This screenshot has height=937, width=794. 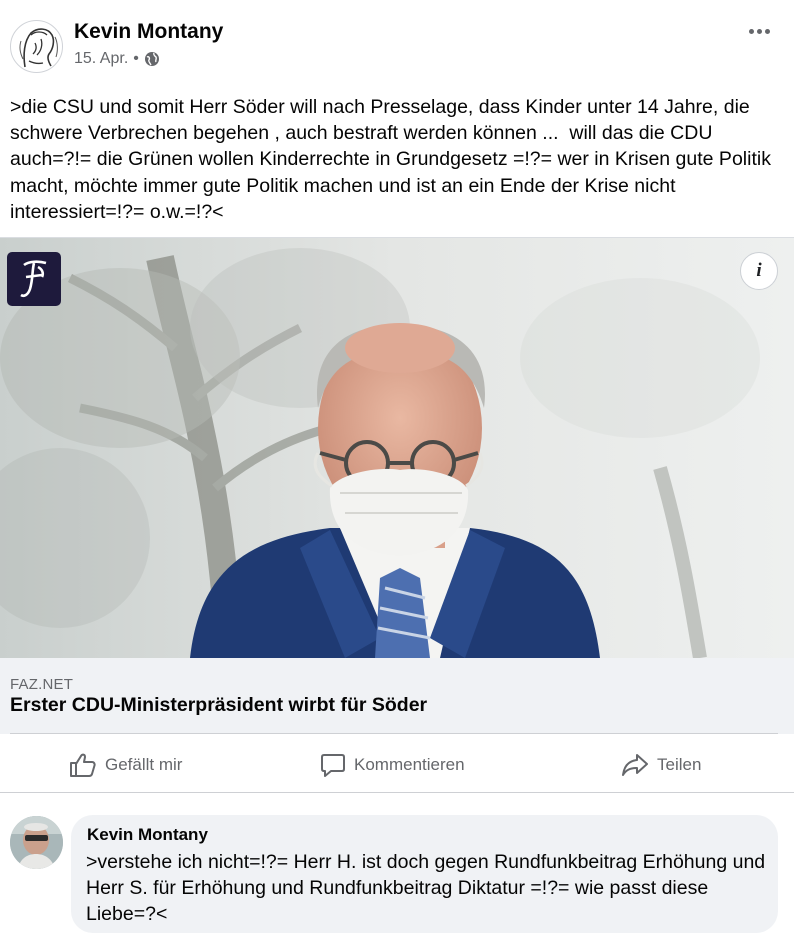 I want to click on post-date: 15. Apr., so click(x=101, y=59).